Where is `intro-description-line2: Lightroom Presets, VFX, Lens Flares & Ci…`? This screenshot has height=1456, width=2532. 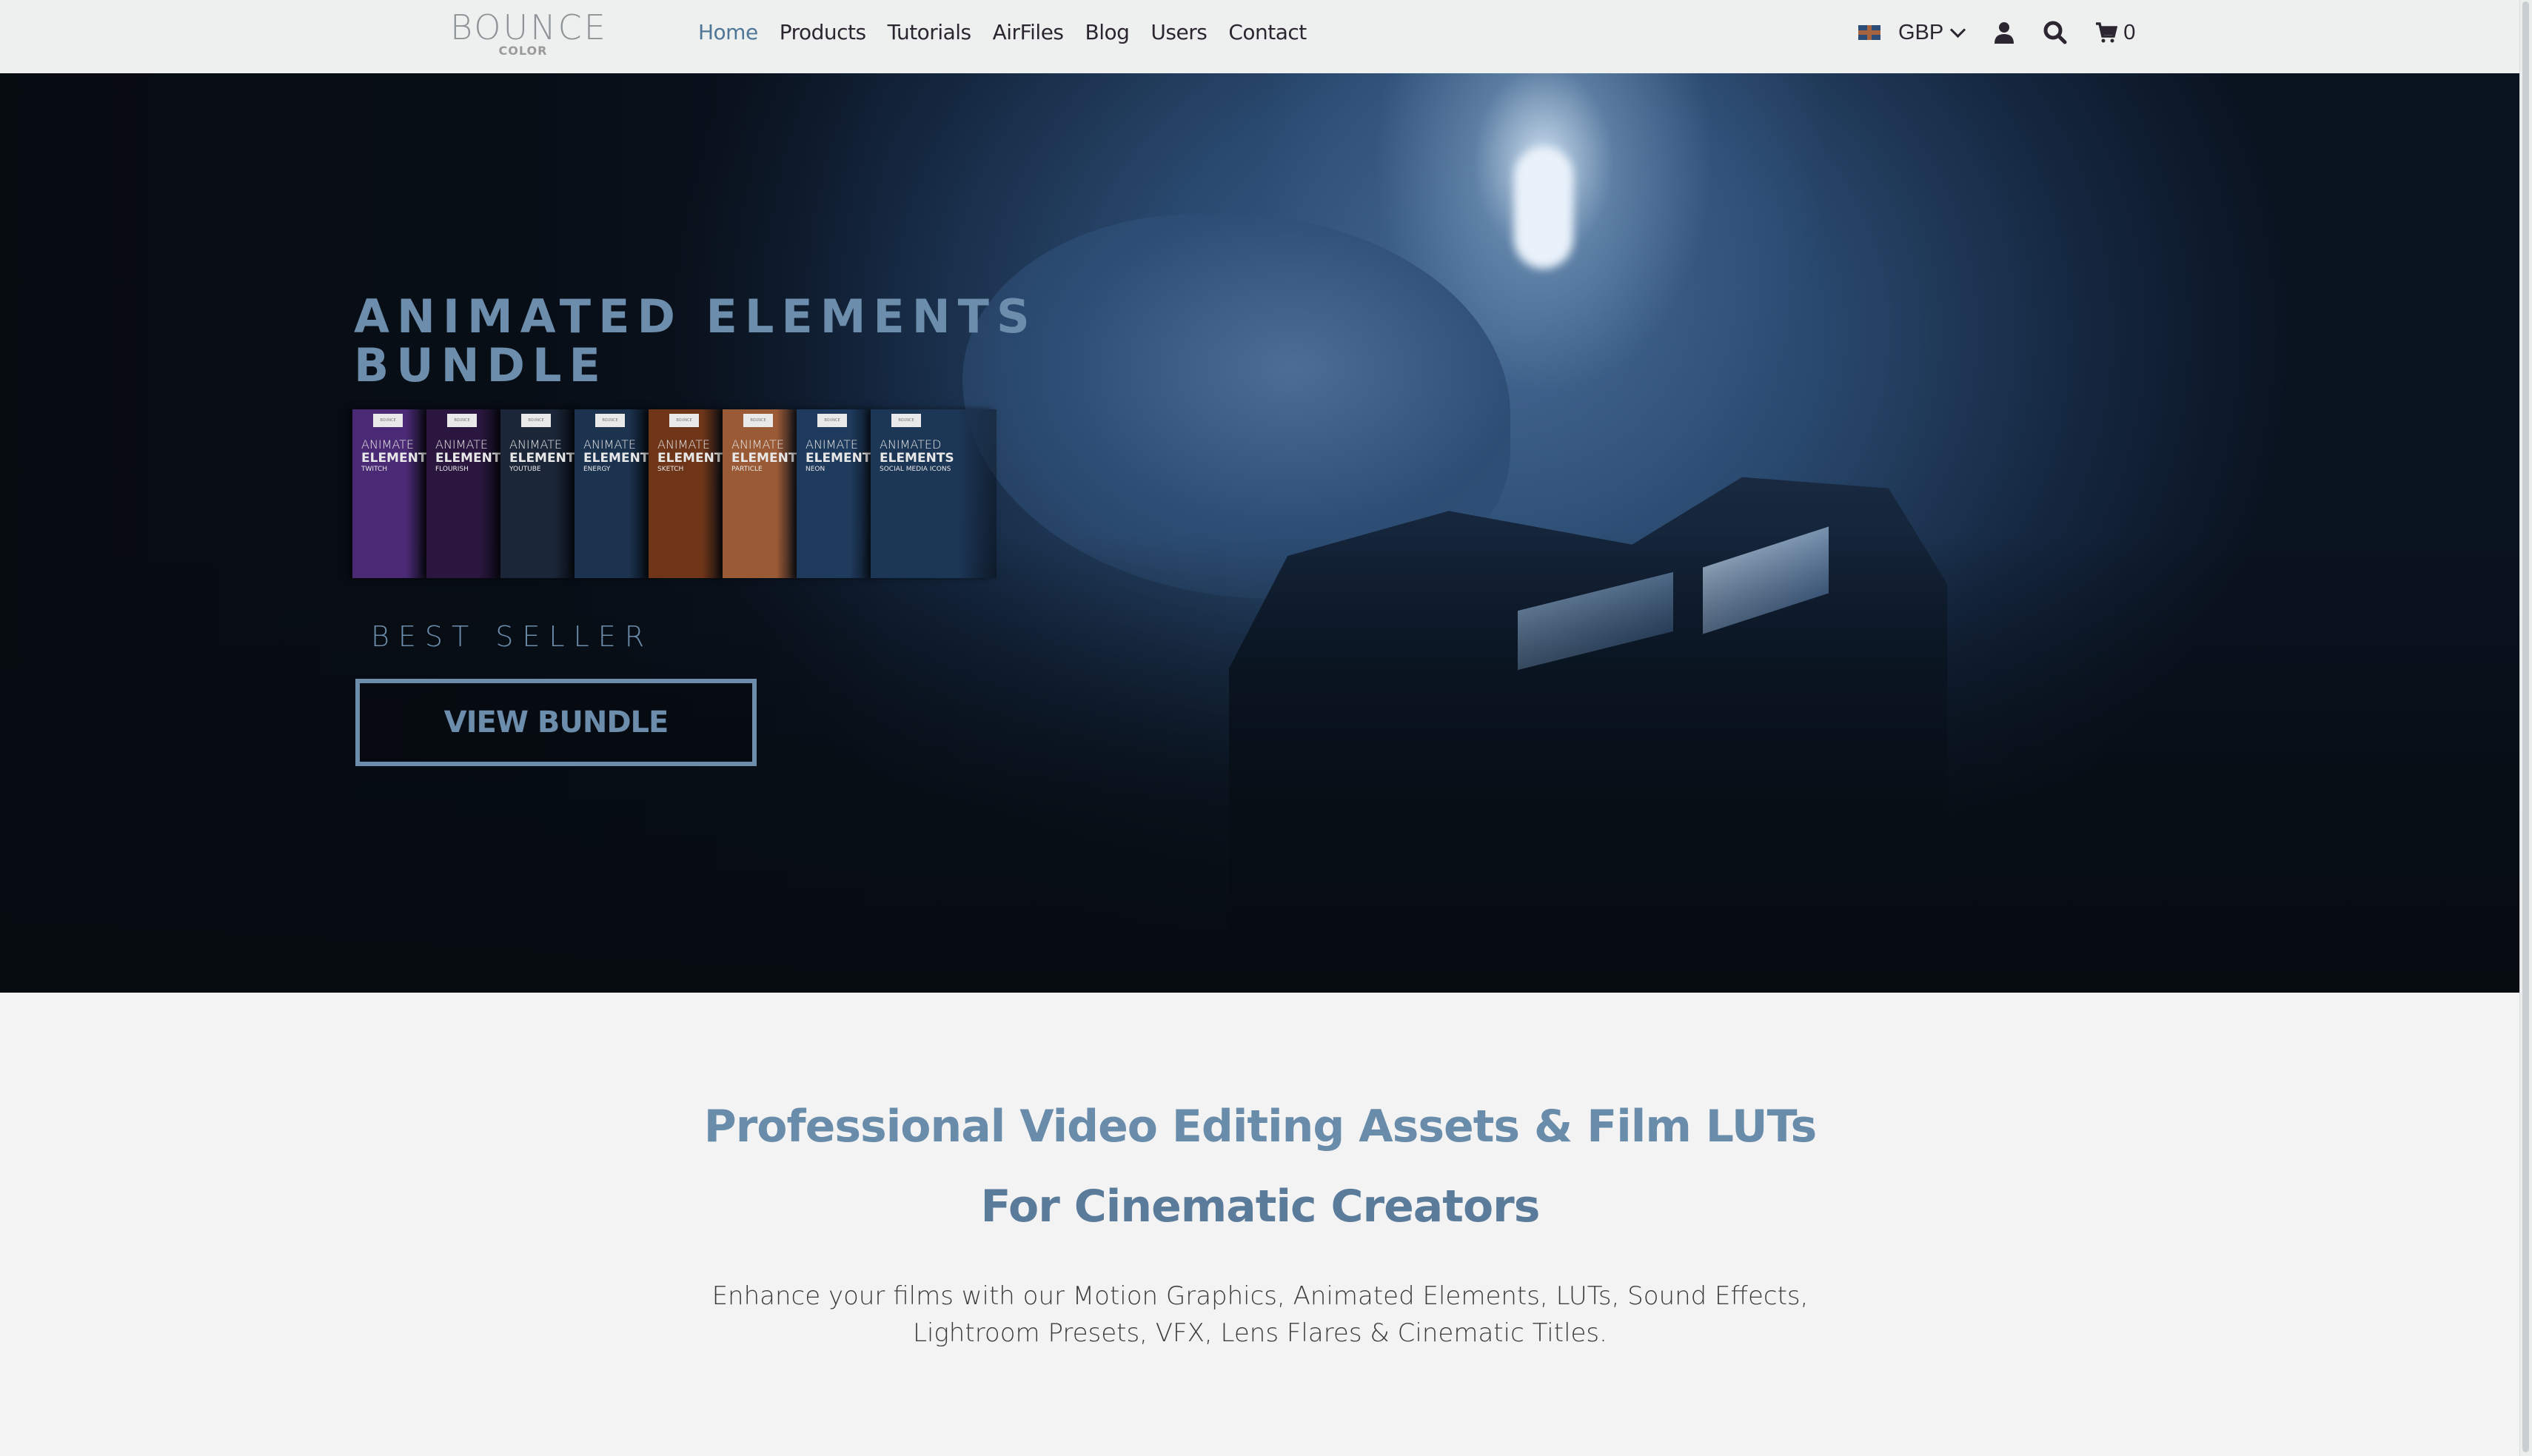 intro-description-line2: Lightroom Presets, VFX, Lens Flares & Ci… is located at coordinates (1260, 1333).